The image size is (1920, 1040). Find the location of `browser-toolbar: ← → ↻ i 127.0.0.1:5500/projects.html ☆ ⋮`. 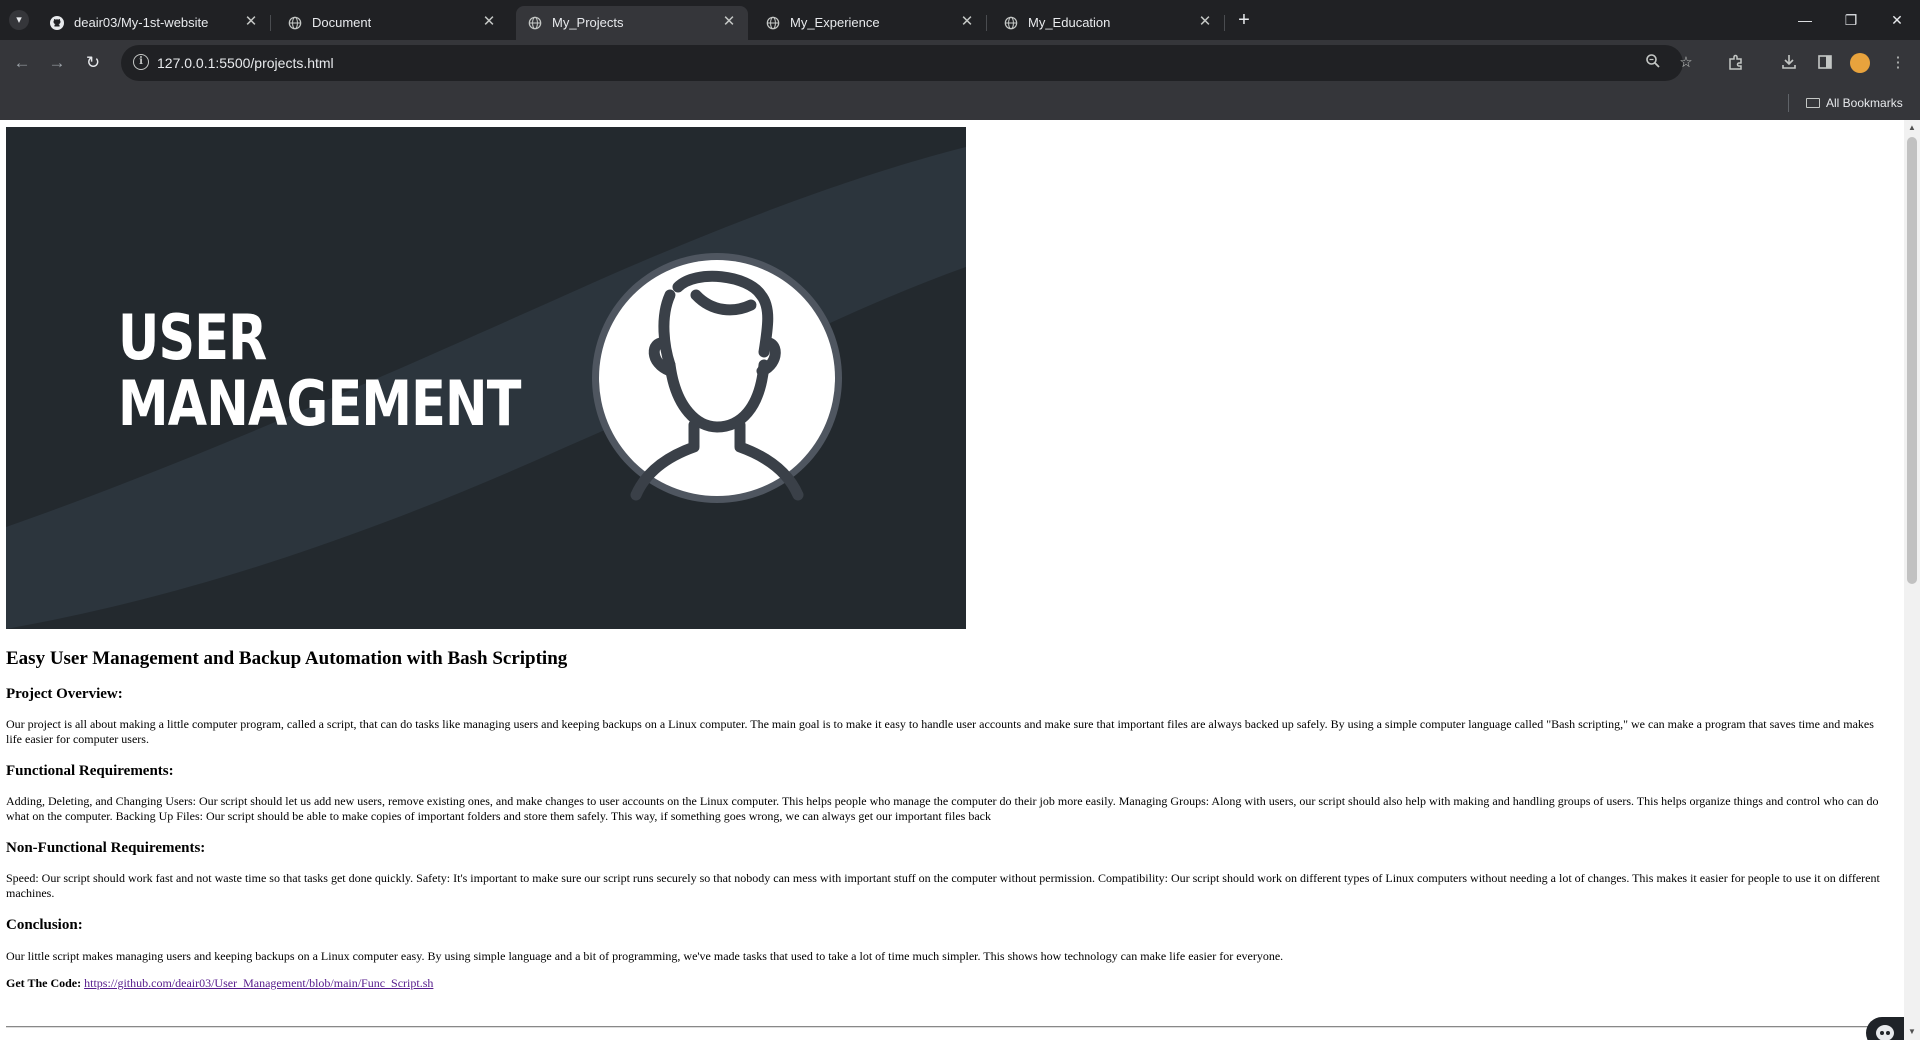

browser-toolbar: ← → ↻ i 127.0.0.1:5500/projects.html ☆ ⋮ is located at coordinates (960, 63).